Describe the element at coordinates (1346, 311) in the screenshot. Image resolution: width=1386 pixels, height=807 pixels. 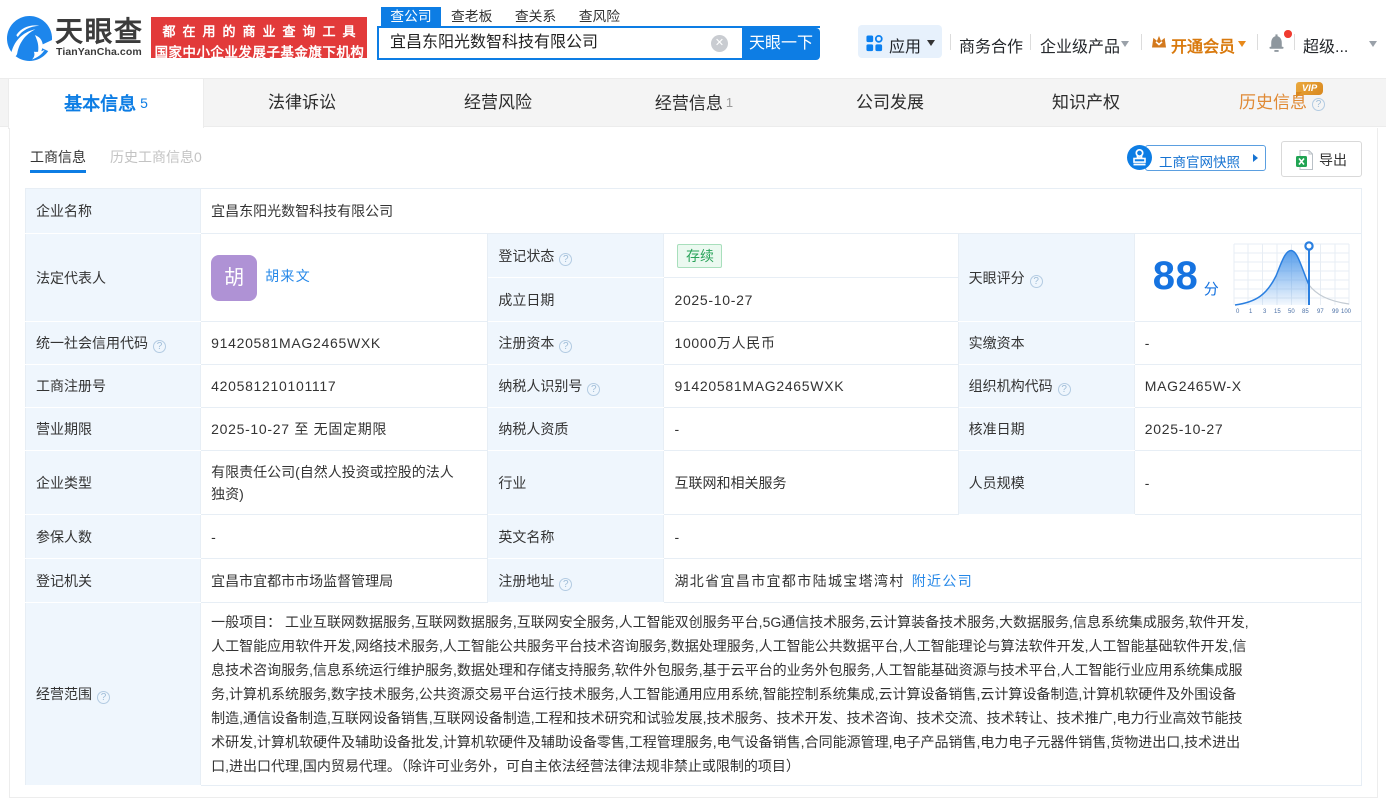
I see `svg-text: 100` at that location.